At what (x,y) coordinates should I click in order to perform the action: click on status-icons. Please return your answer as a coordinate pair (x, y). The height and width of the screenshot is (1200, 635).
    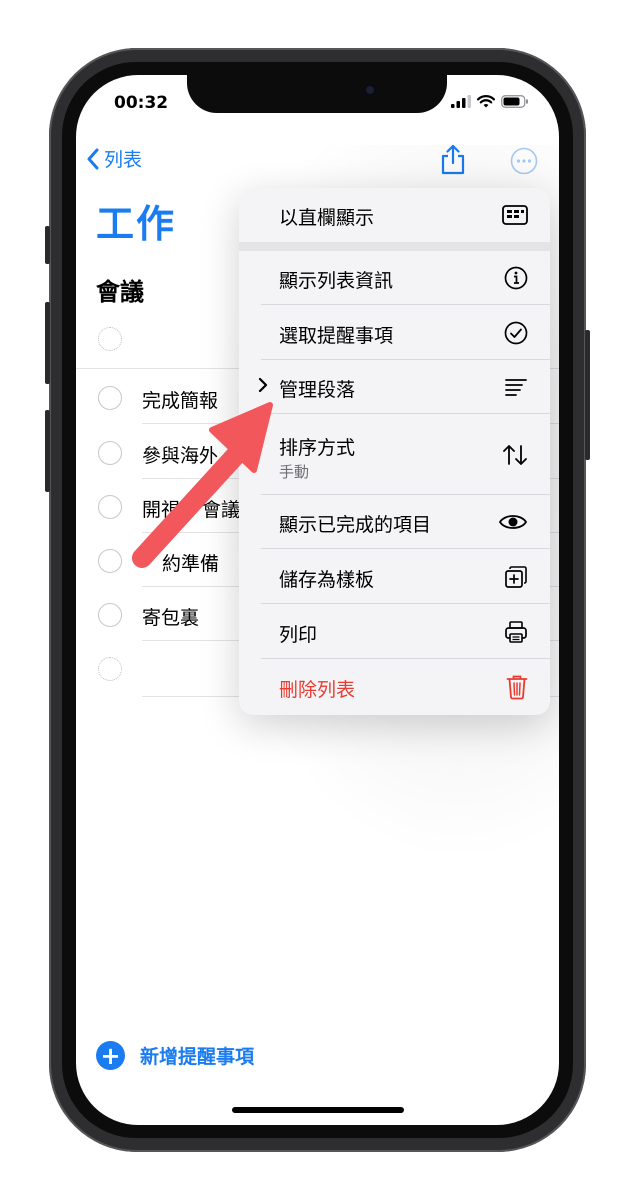
    Looking at the image, I should click on (490, 101).